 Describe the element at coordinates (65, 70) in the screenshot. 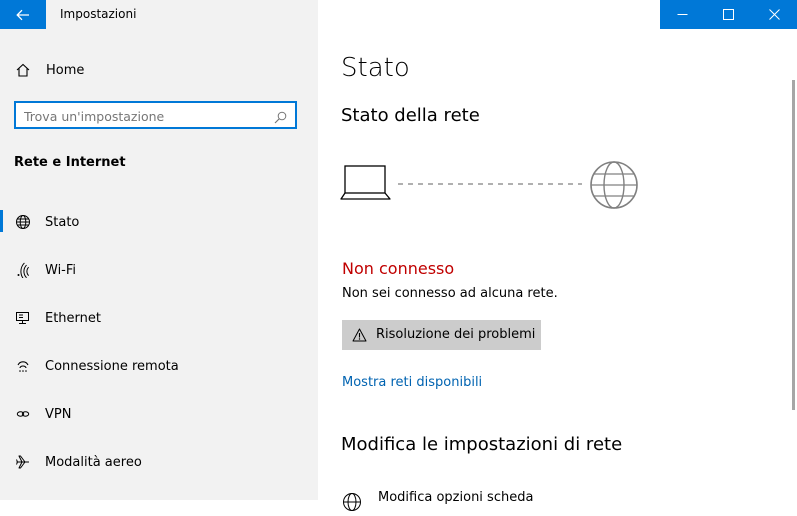

I see `sidebar-item-label: Home` at that location.